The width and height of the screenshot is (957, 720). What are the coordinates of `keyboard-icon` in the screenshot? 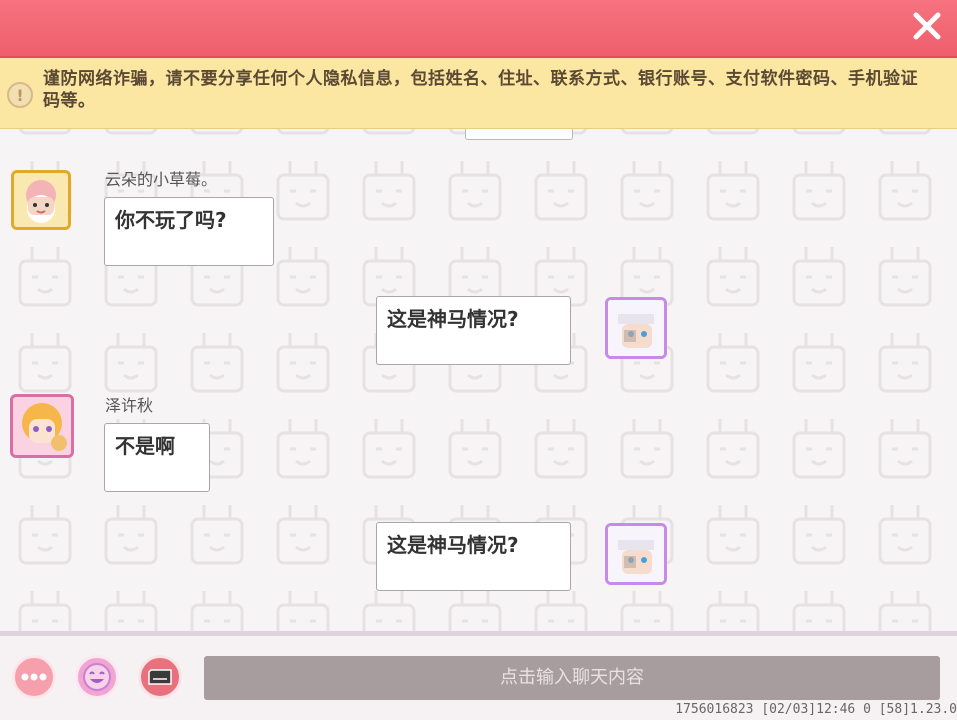 It's located at (160, 677).